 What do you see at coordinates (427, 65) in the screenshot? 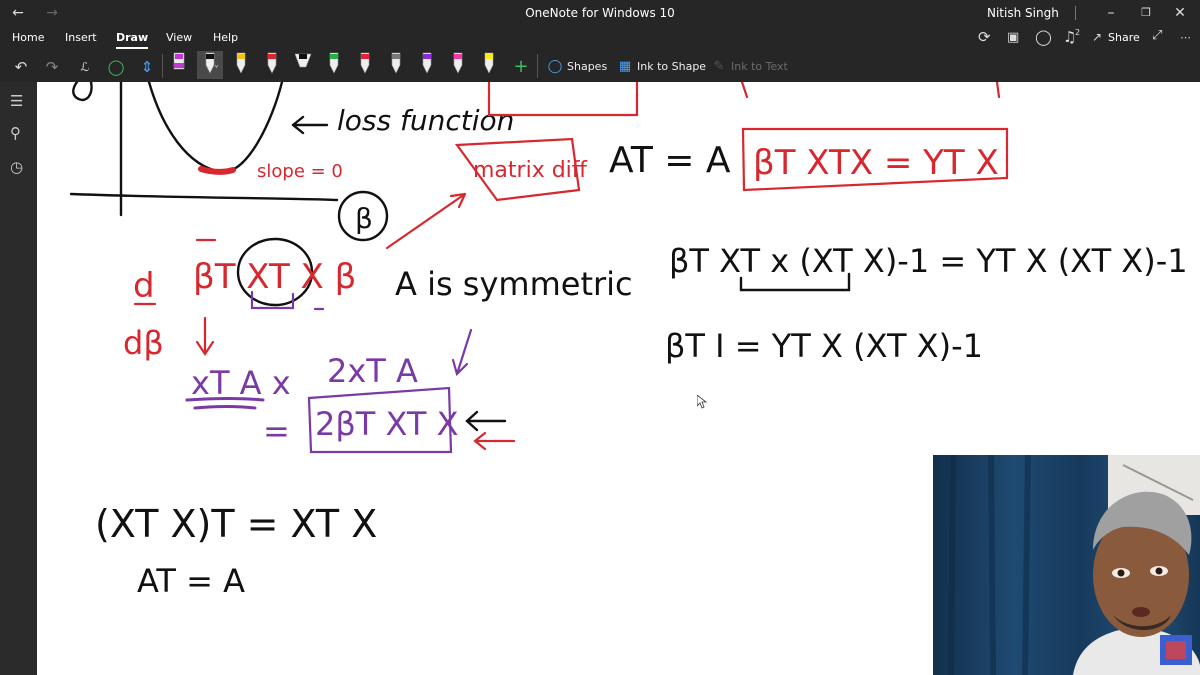
I see `pen-9-icon` at bounding box center [427, 65].